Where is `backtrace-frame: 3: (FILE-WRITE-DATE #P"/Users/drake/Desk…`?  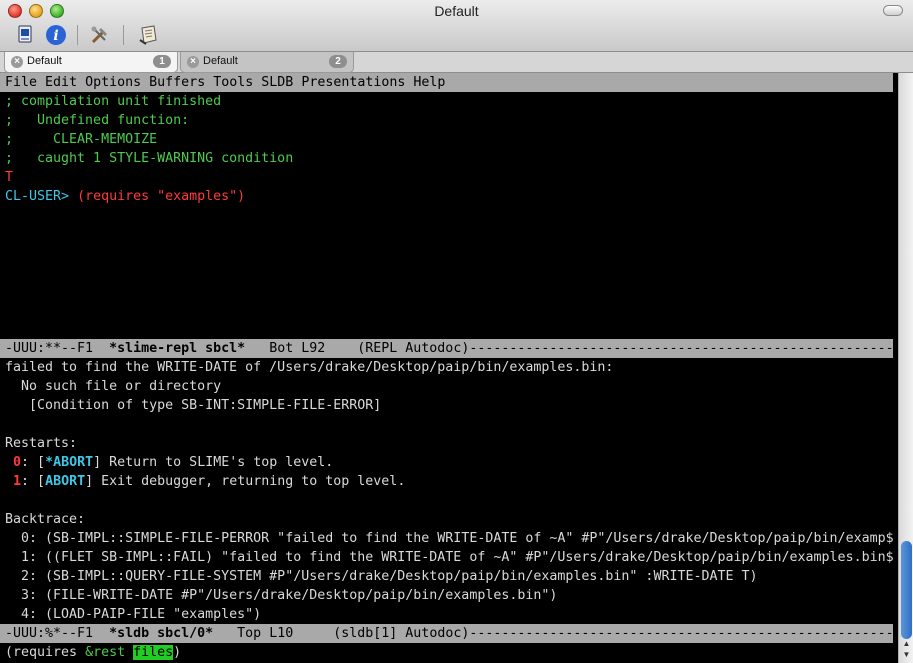
backtrace-frame: 3: (FILE-WRITE-DATE #P"/Users/drake/Desk… is located at coordinates (281, 595).